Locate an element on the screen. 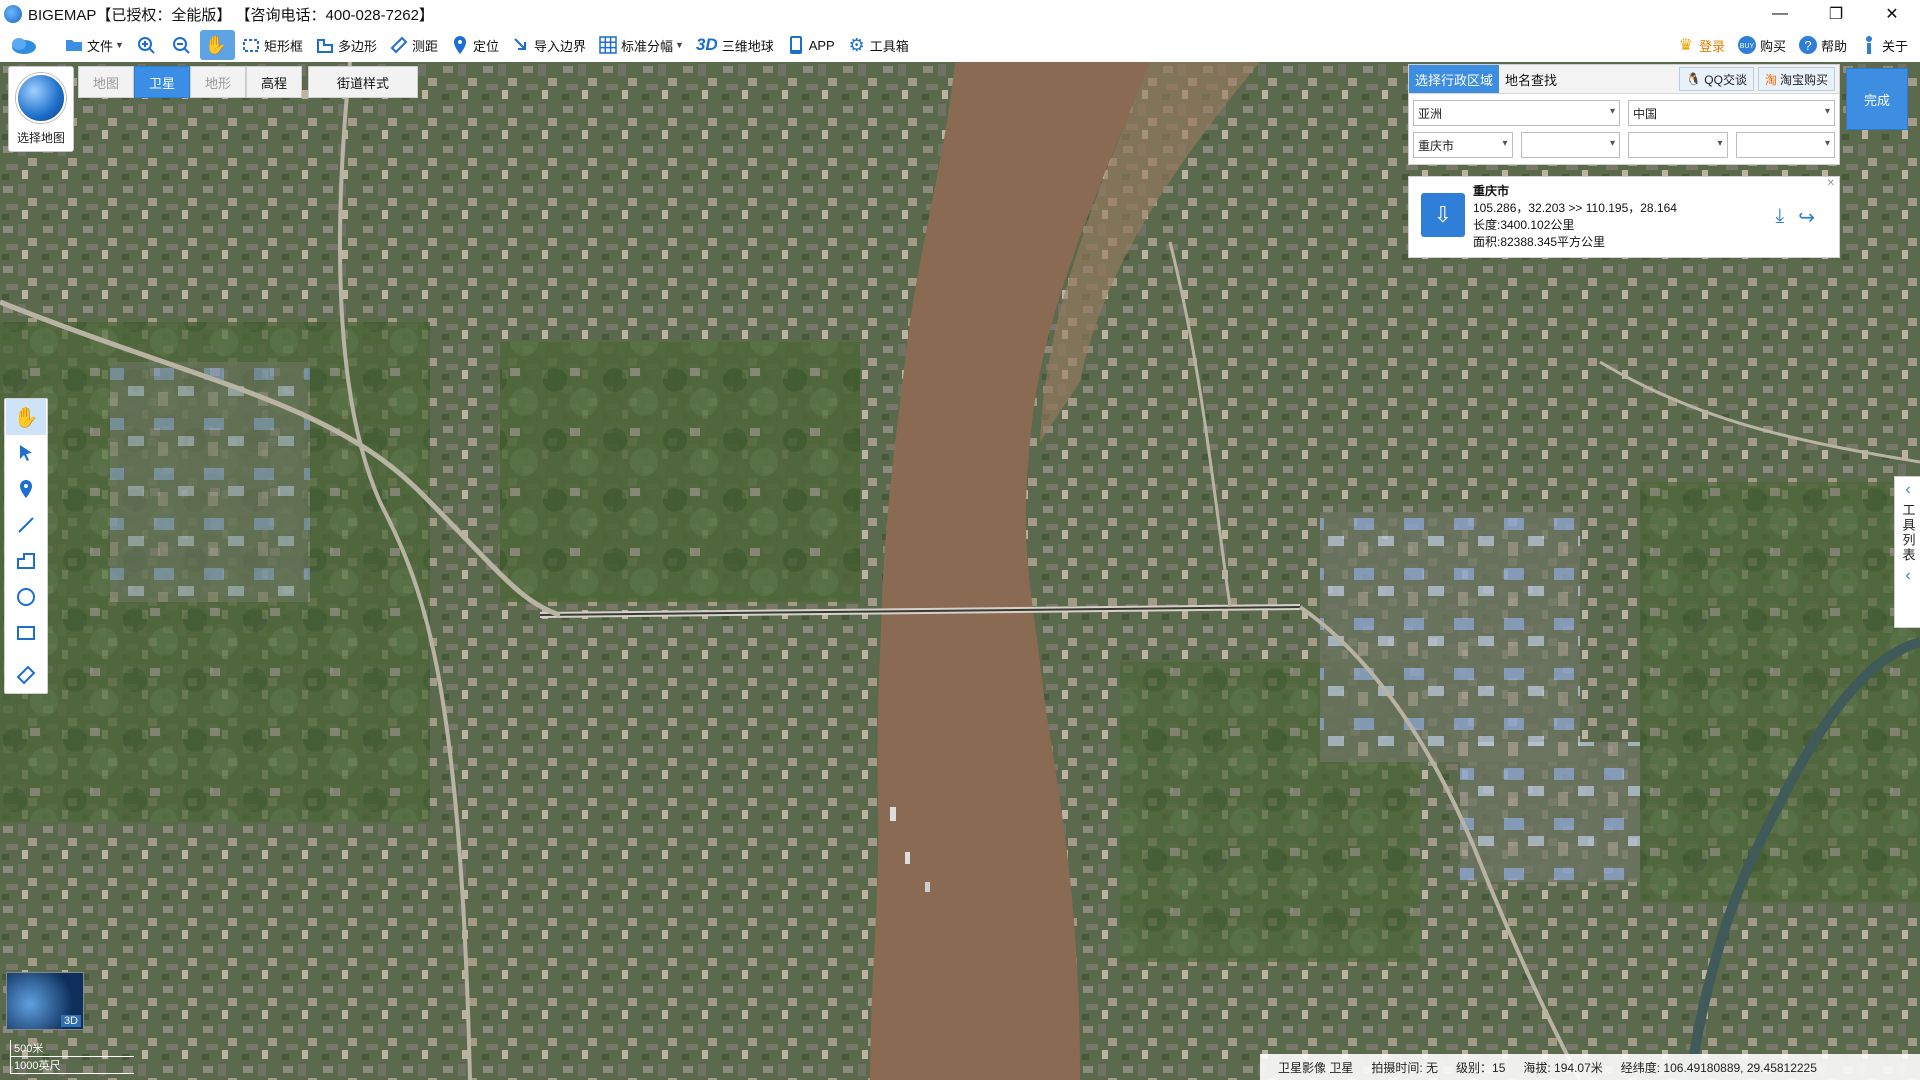 The image size is (1920, 1080). scale-bar: 500米 1000英尺 is located at coordinates (72, 1057).